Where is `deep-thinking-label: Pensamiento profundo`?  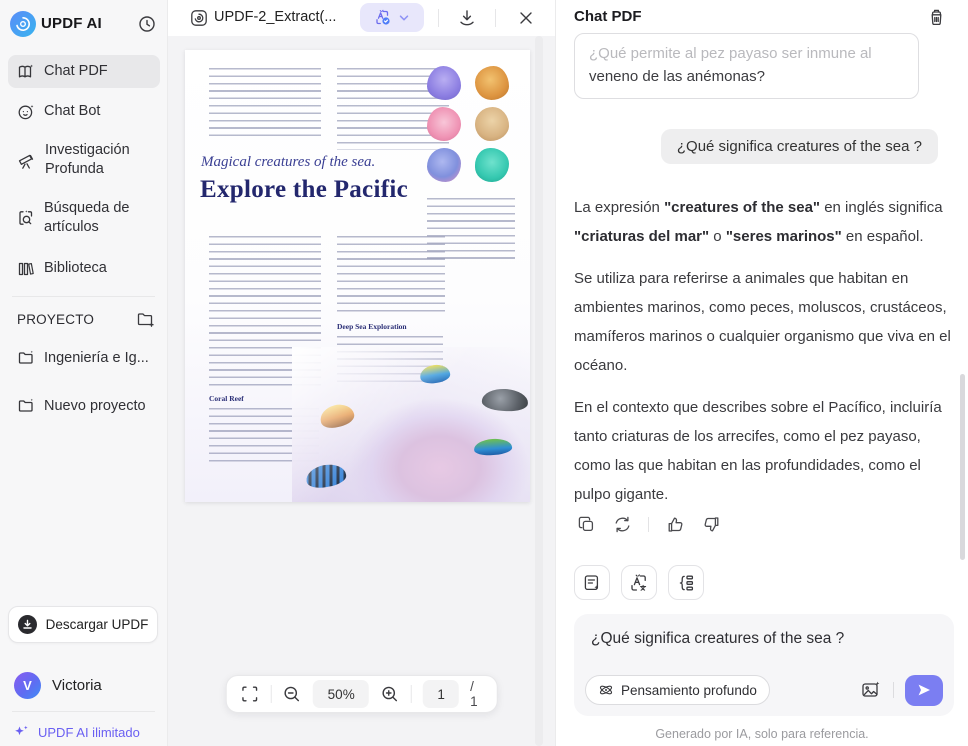 deep-thinking-label: Pensamiento profundo is located at coordinates (689, 690).